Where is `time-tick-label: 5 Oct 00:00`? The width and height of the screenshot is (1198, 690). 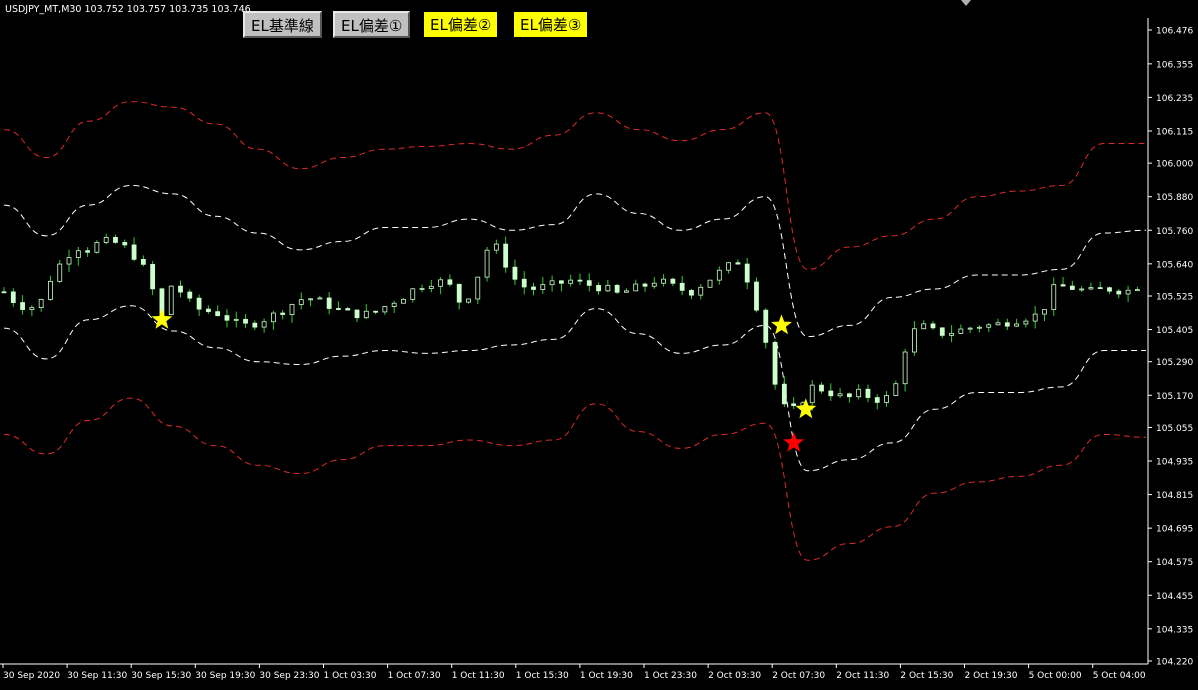
time-tick-label: 5 Oct 00:00 is located at coordinates (1055, 676).